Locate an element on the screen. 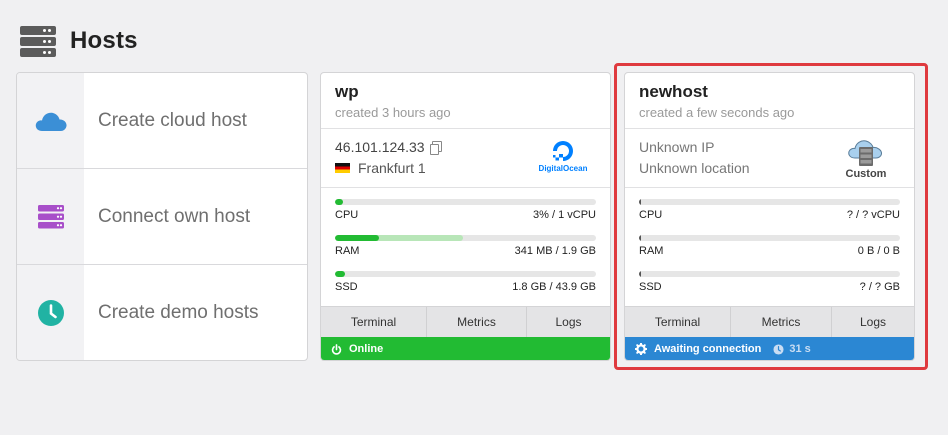 The height and width of the screenshot is (435, 948). cpu-metric: CPU ? / ? vCPU is located at coordinates (769, 217).